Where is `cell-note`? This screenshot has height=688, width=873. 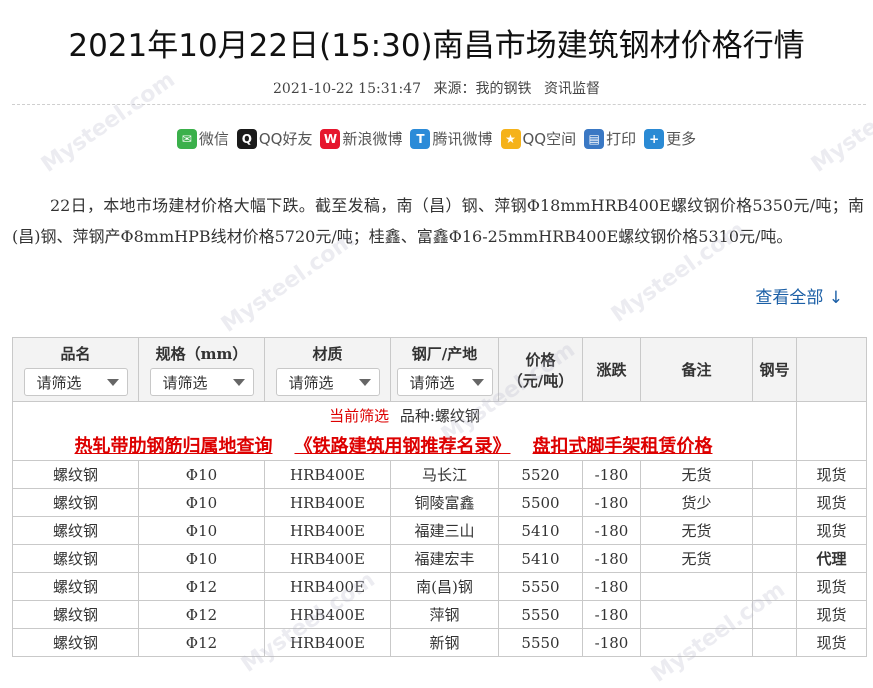 cell-note is located at coordinates (696, 642).